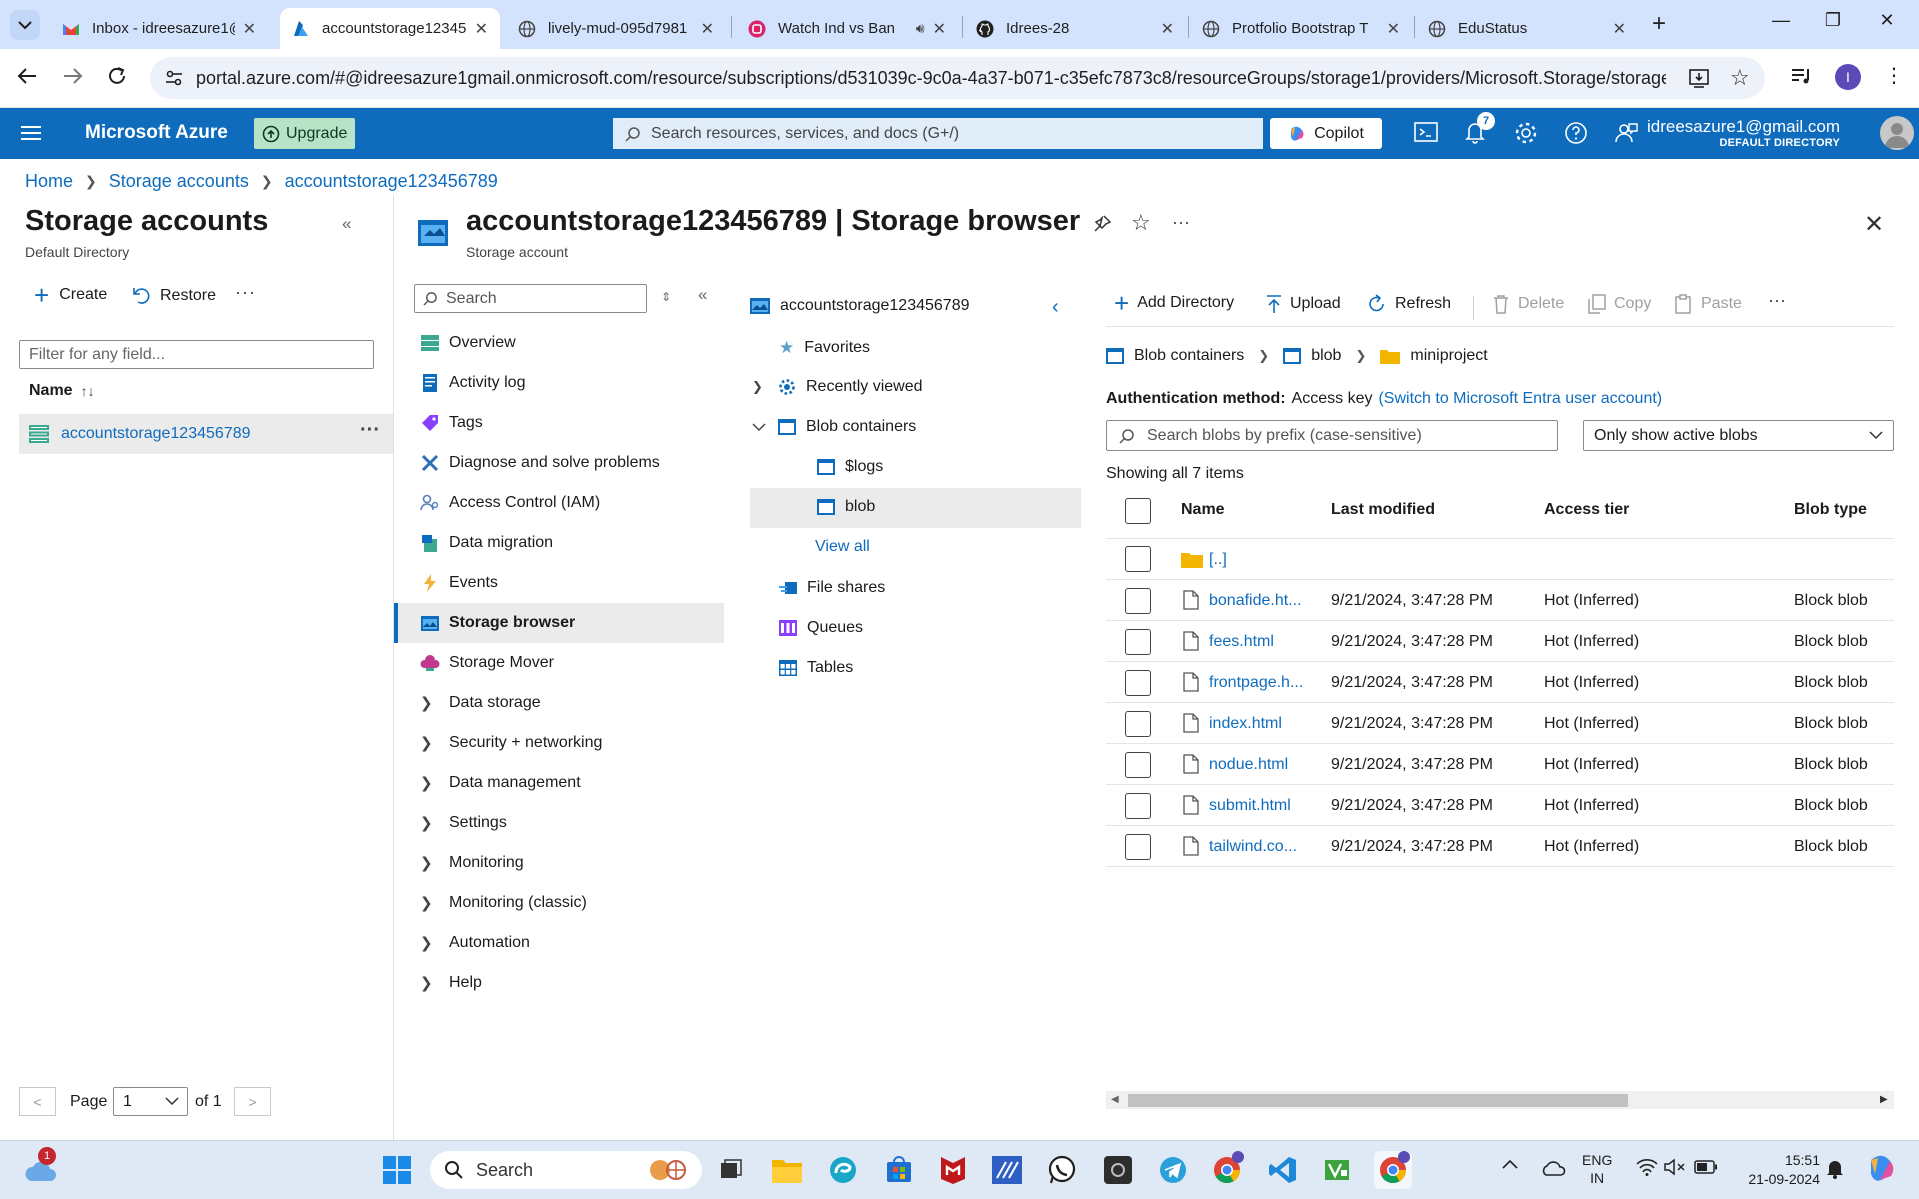 The width and height of the screenshot is (1919, 1199). What do you see at coordinates (1248, 765) in the screenshot?
I see `blob-name-link: nodue.html` at bounding box center [1248, 765].